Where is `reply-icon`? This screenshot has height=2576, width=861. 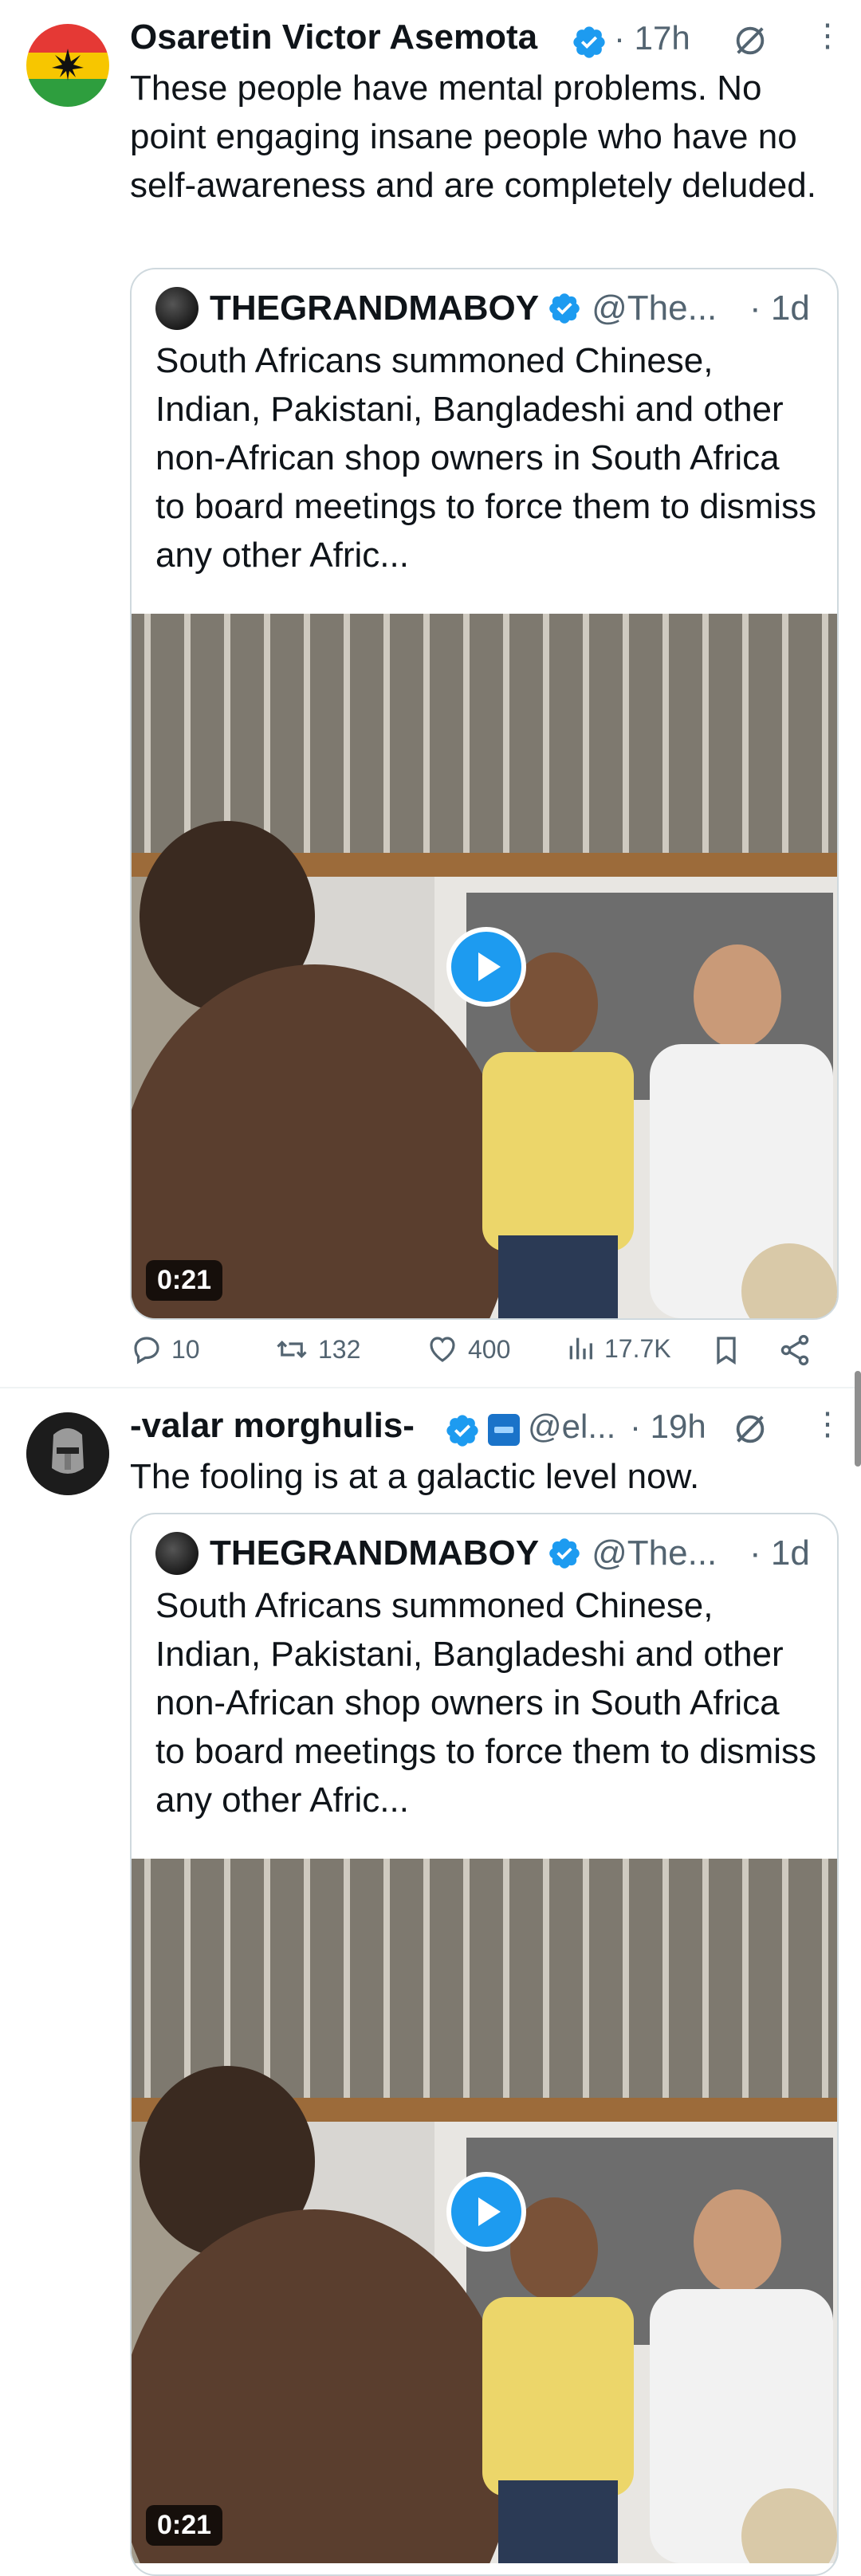 reply-icon is located at coordinates (146, 1351).